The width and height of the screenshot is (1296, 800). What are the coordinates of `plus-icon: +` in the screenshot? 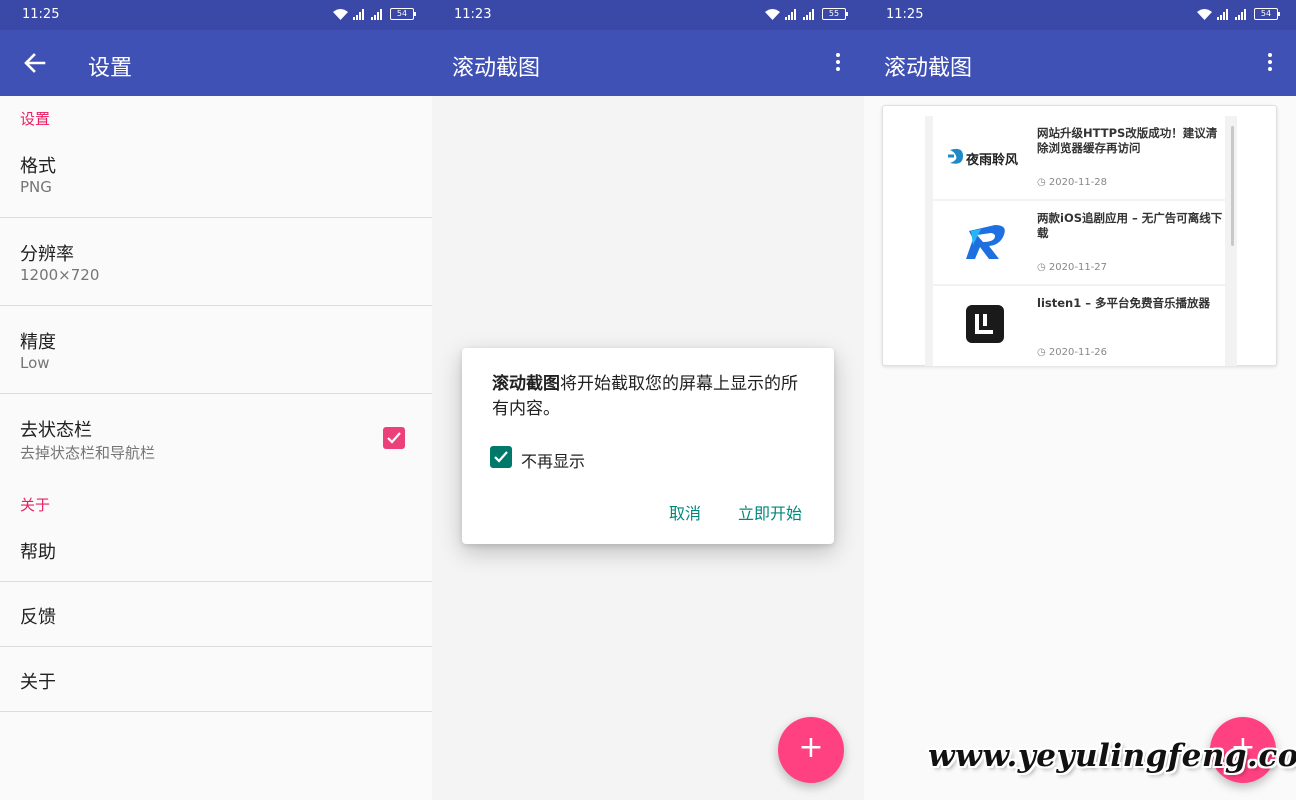 It's located at (811, 747).